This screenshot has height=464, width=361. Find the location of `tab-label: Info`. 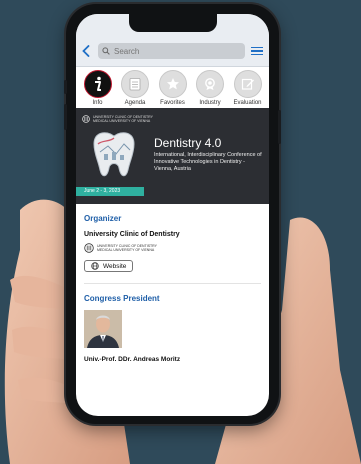

tab-label: Info is located at coordinates (97, 103).